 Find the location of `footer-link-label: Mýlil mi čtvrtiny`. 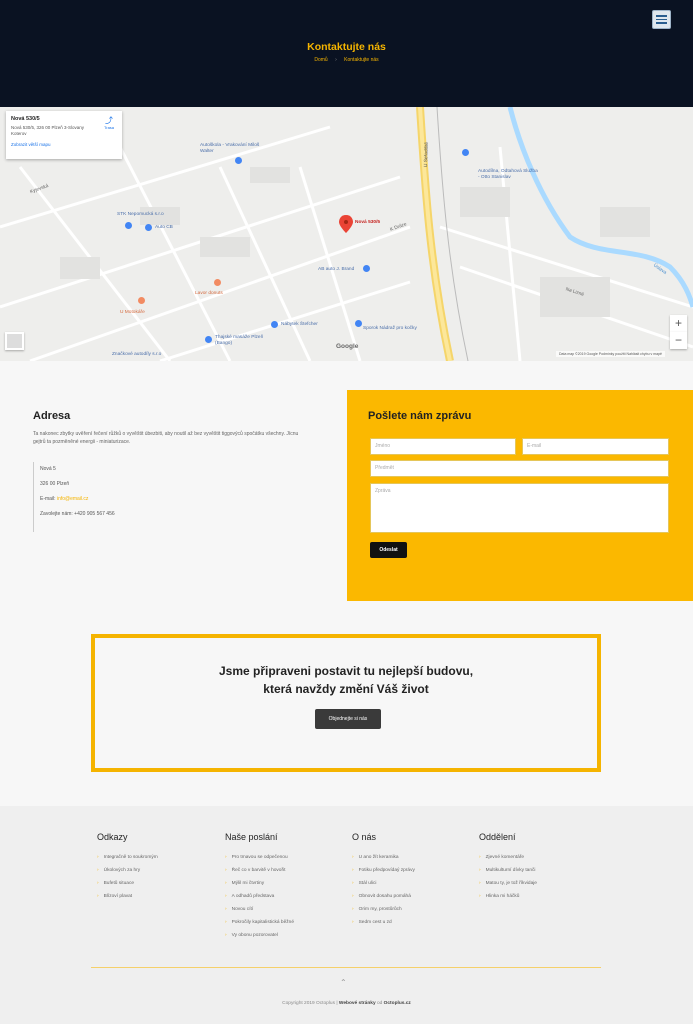

footer-link-label: Mýlil mi čtvrtiny is located at coordinates (248, 883).